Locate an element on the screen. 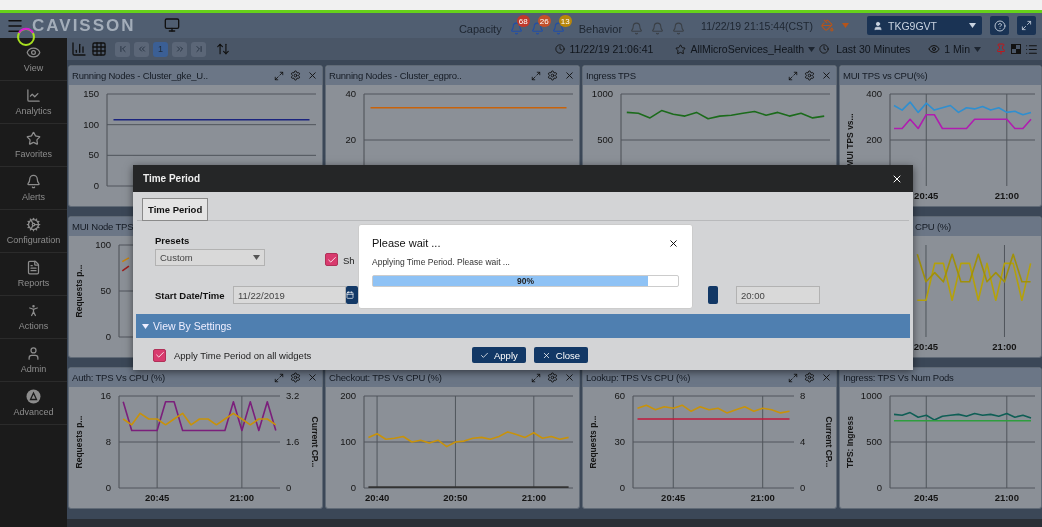 Image resolution: width=1042 pixels, height=527 pixels. field-label: Start Date/Time is located at coordinates (190, 295).